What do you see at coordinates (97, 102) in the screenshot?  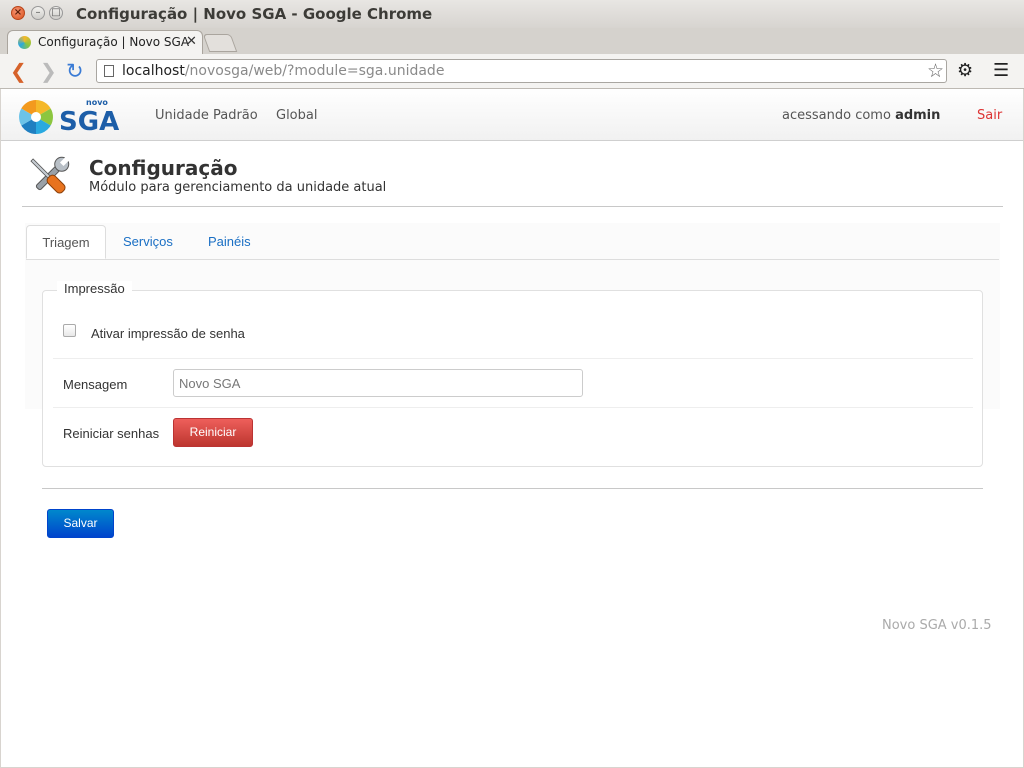 I see `logo-small-text: novo` at bounding box center [97, 102].